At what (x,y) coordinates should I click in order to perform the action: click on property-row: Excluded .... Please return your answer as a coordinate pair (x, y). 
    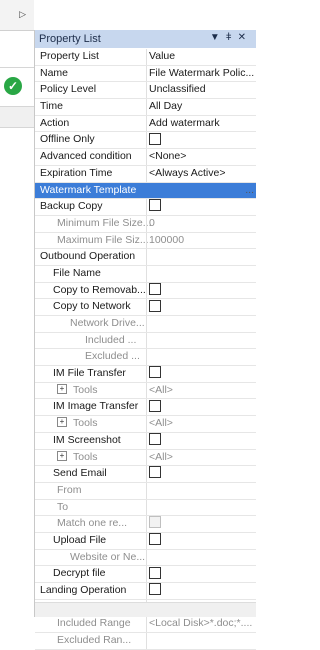
    Looking at the image, I should click on (145, 358).